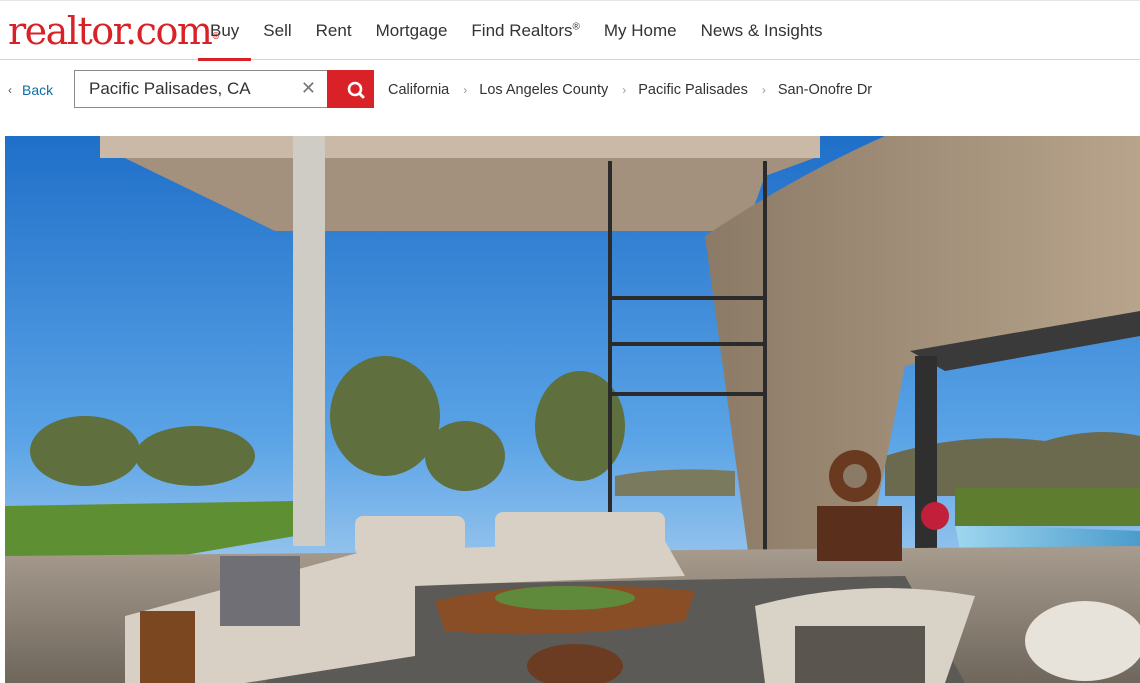 Image resolution: width=1140 pixels, height=683 pixels. I want to click on realtor-logo: realtor.com®, so click(114, 31).